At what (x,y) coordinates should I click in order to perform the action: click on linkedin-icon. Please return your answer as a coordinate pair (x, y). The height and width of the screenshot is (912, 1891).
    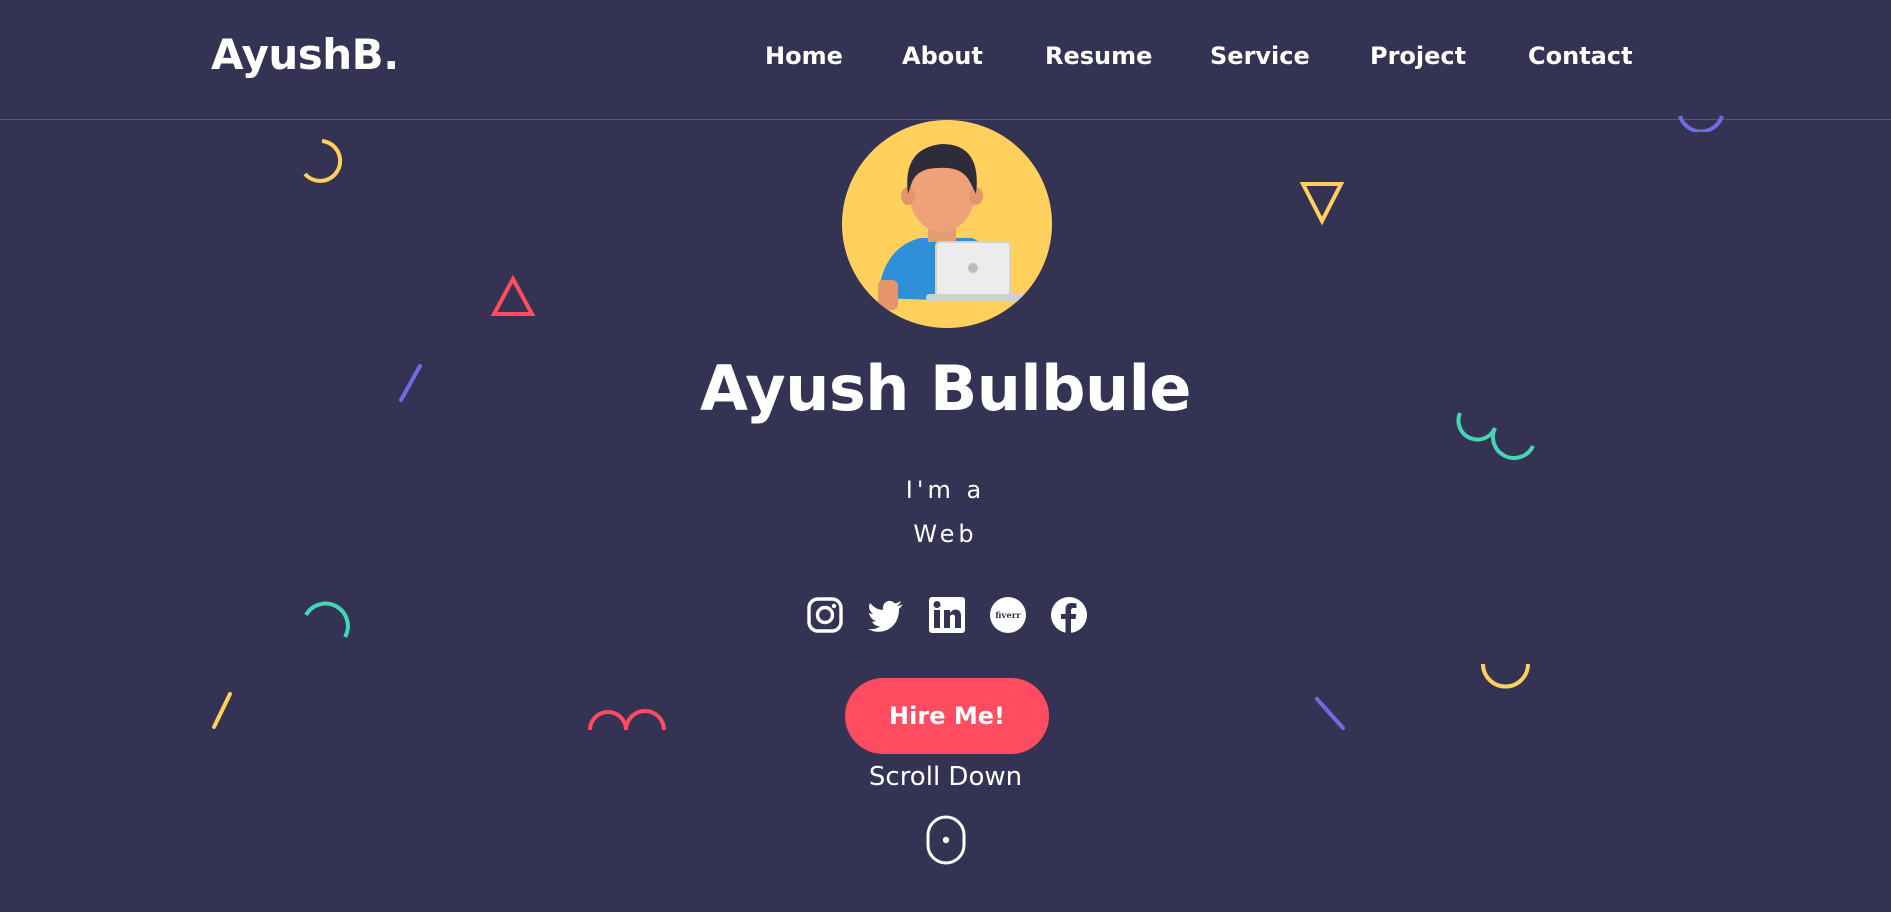
    Looking at the image, I should click on (947, 615).